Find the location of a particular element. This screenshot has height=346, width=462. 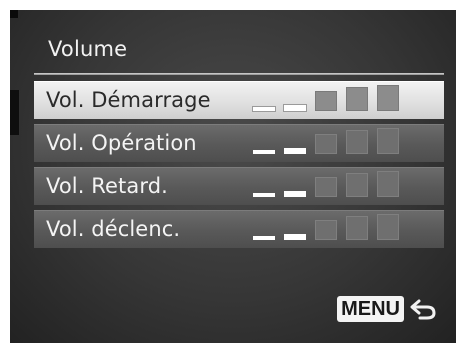

menu-item-operation-volume: Vol. Opération is located at coordinates (239, 143).